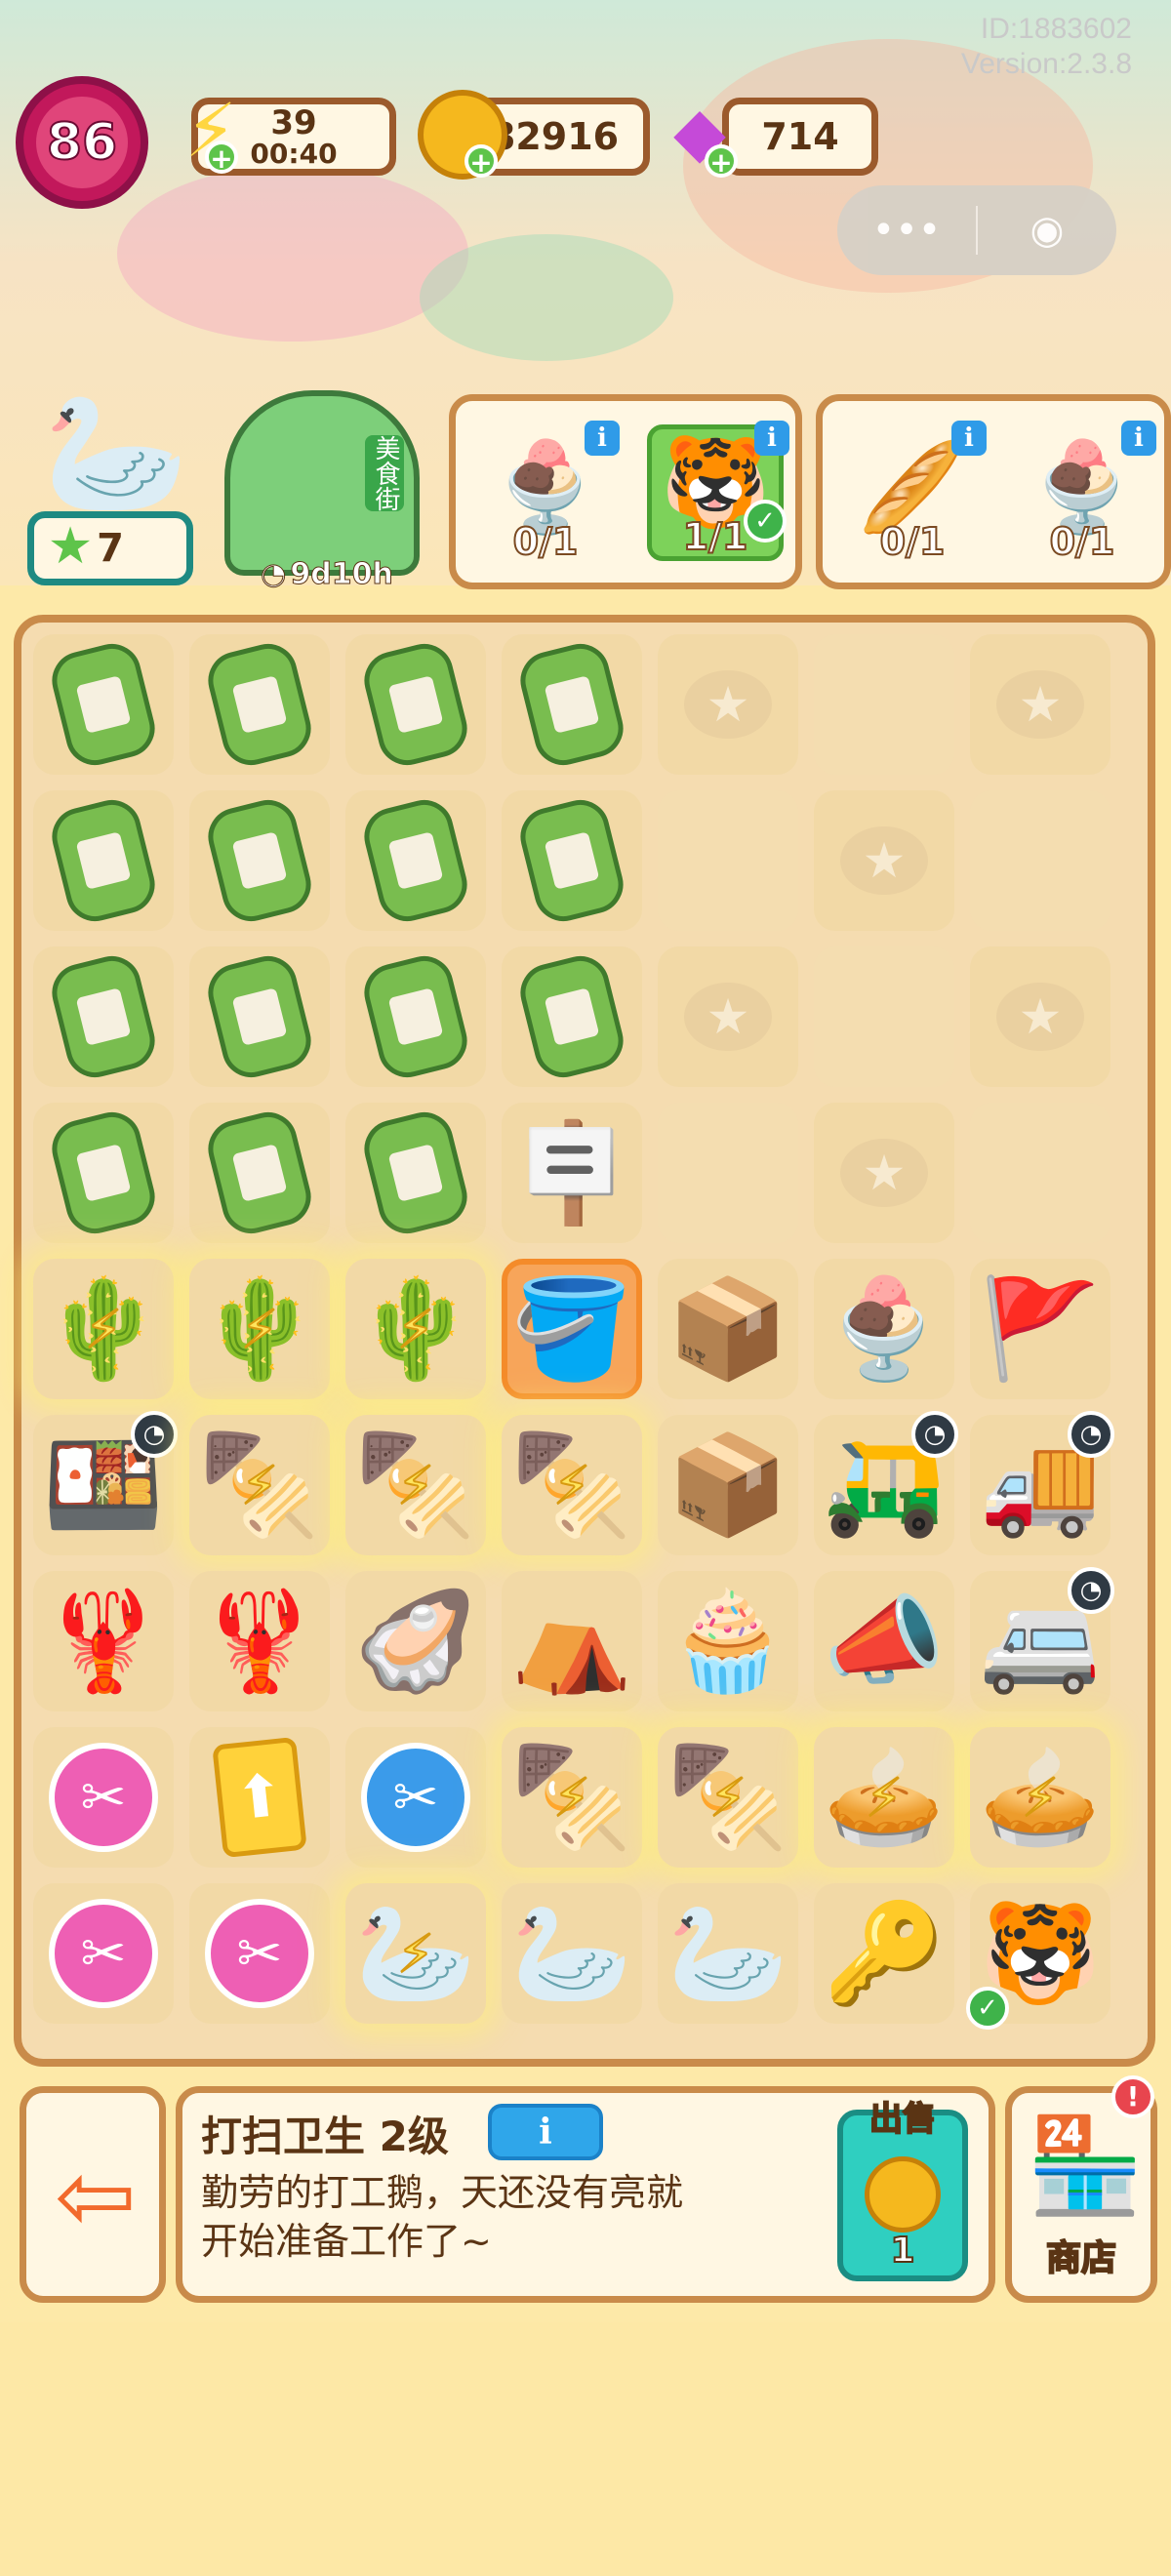 The width and height of the screenshot is (1171, 2576). I want to click on level-badge: 86, so click(82, 142).